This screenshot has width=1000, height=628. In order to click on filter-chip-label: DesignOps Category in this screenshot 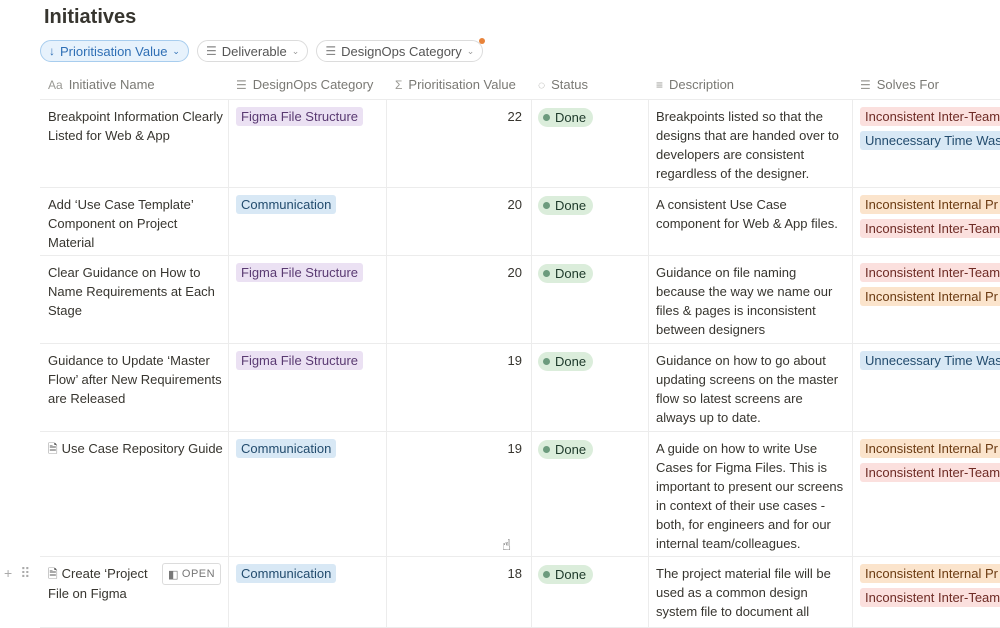, I will do `click(401, 51)`.